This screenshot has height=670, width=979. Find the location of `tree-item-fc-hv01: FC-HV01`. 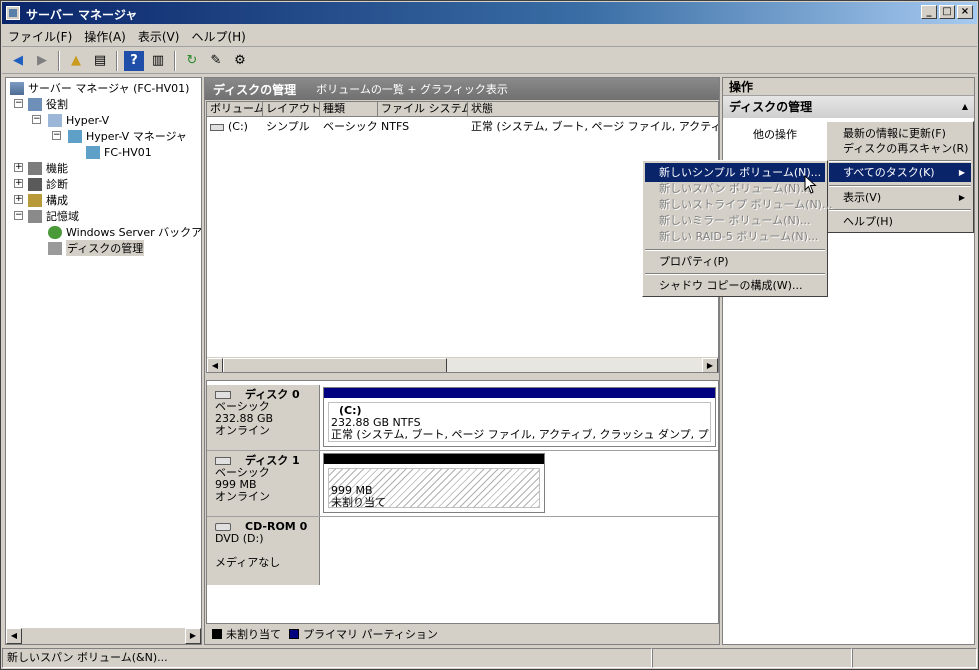

tree-item-fc-hv01: FC-HV01 is located at coordinates (119, 152).